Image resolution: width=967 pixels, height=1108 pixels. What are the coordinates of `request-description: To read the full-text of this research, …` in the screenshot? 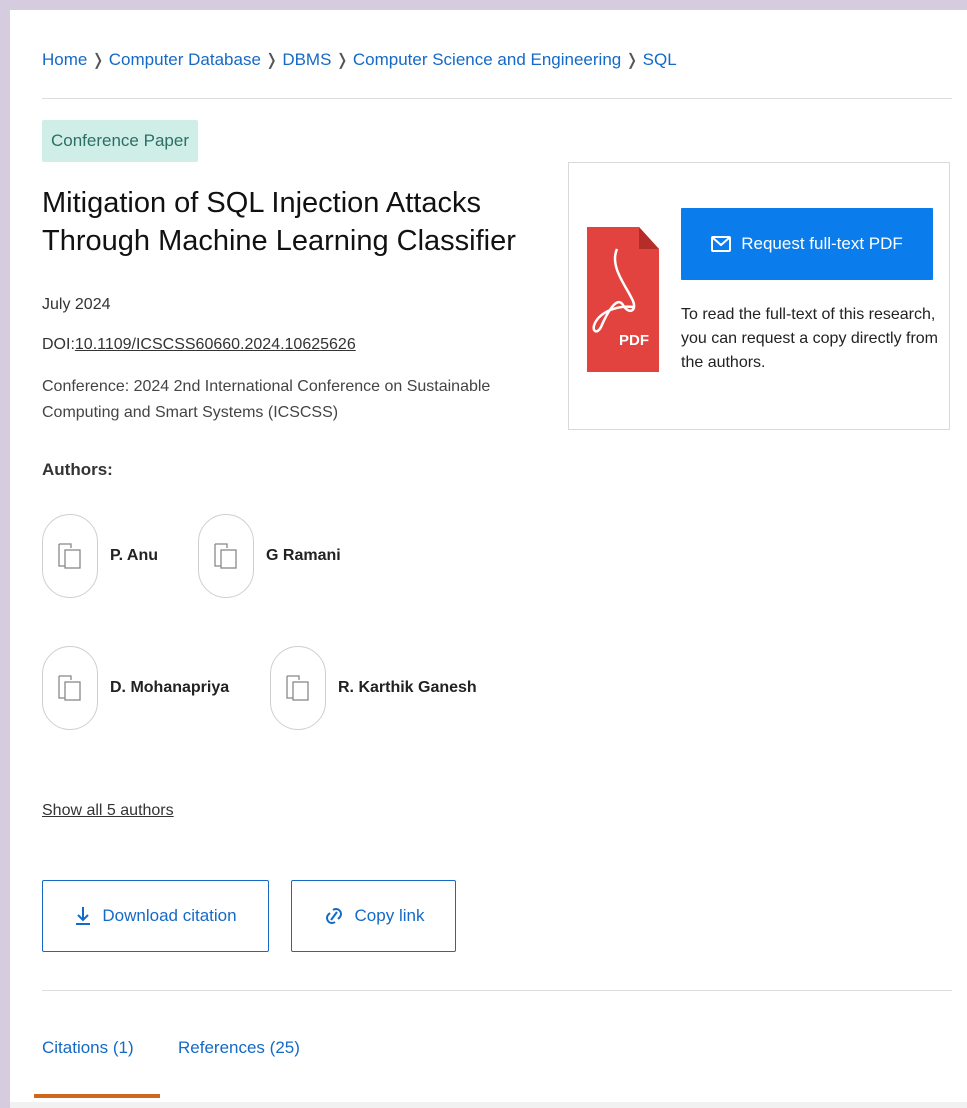 It's located at (810, 338).